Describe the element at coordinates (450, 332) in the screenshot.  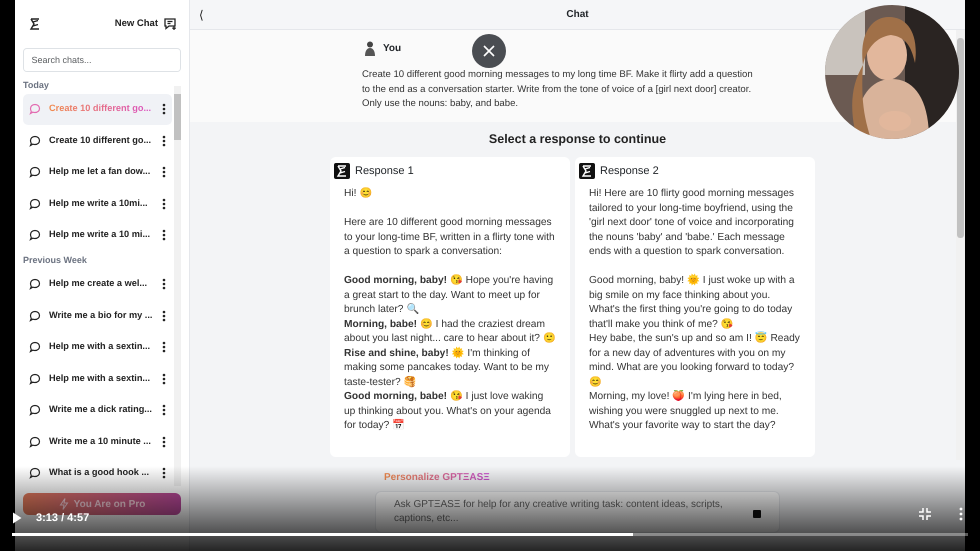
I see `response-text: Morning, babe! 😊 I had the craziest dream about you last night... care to hear about it? 🙂` at that location.